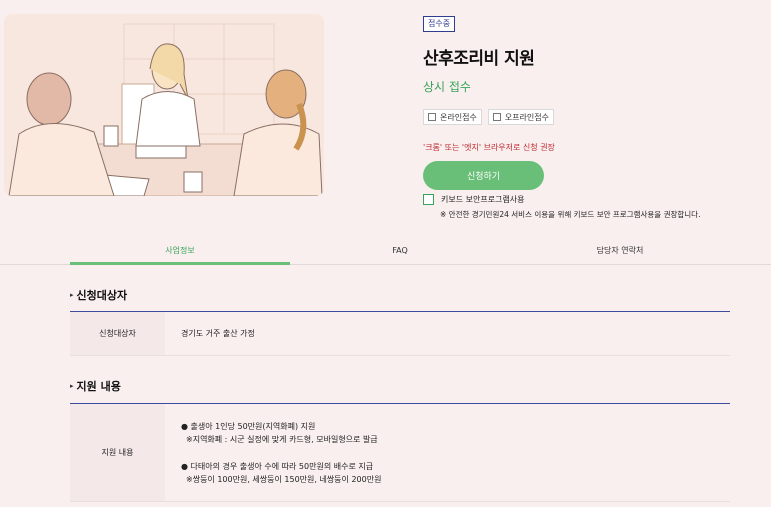 This screenshot has height=507, width=771. Describe the element at coordinates (218, 333) in the screenshot. I see `target-value: 경기도 거주 출산 가정` at that location.